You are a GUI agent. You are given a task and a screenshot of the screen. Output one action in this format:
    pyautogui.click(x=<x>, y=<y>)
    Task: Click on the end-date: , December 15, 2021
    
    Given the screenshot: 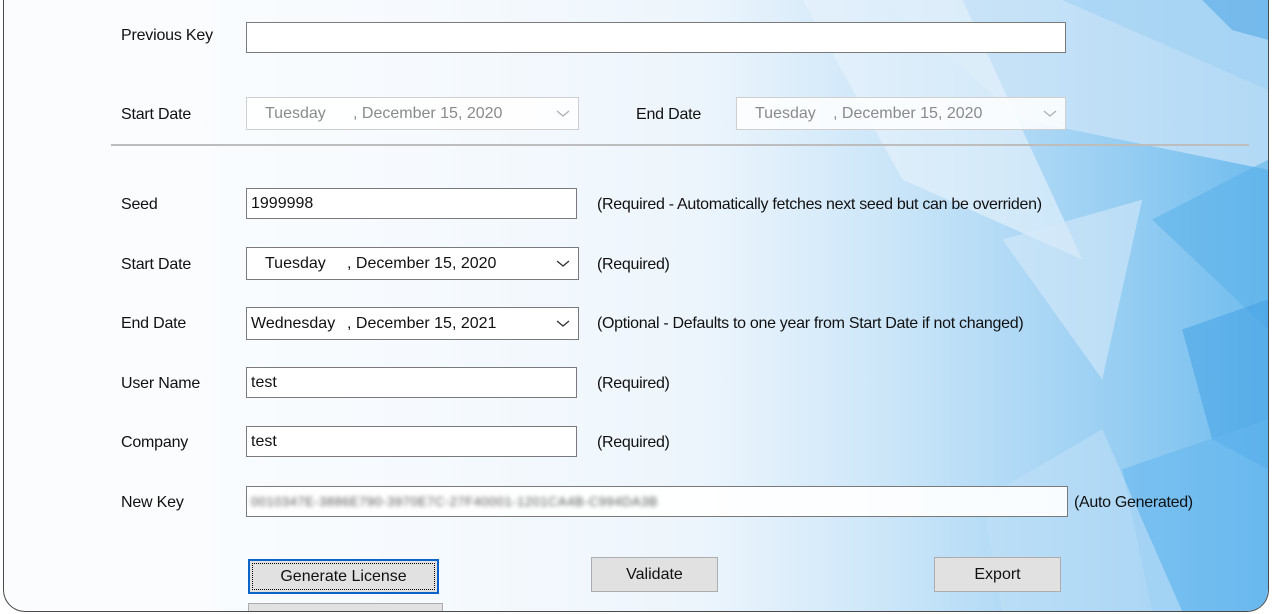 What is the action you would take?
    pyautogui.click(x=422, y=323)
    